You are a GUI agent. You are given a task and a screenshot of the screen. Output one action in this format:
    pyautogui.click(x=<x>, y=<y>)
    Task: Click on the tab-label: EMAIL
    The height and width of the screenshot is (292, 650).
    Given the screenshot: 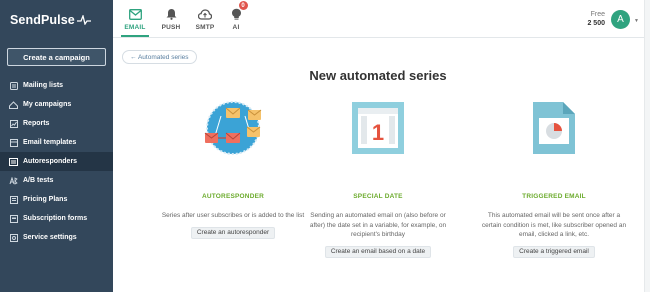 What is the action you would take?
    pyautogui.click(x=135, y=27)
    